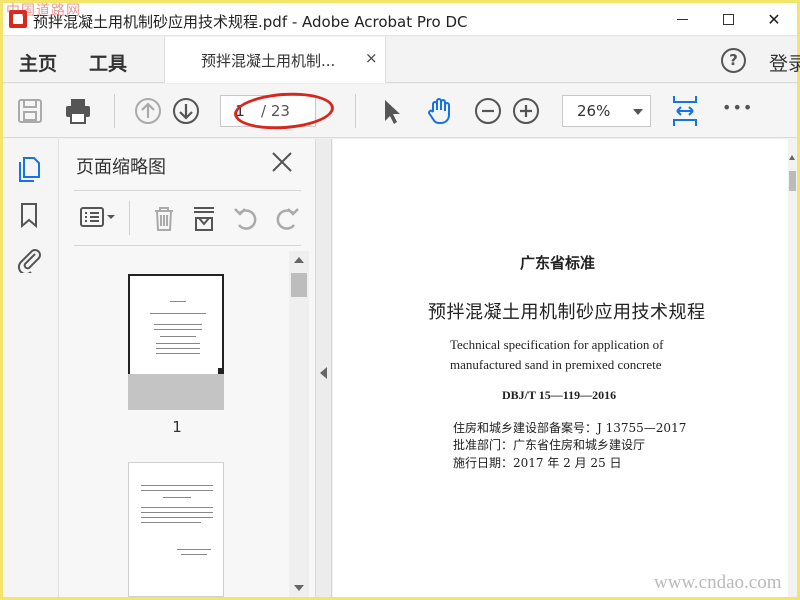 The image size is (800, 600). What do you see at coordinates (38, 62) in the screenshot?
I see `nav-home-tab: 主页` at bounding box center [38, 62].